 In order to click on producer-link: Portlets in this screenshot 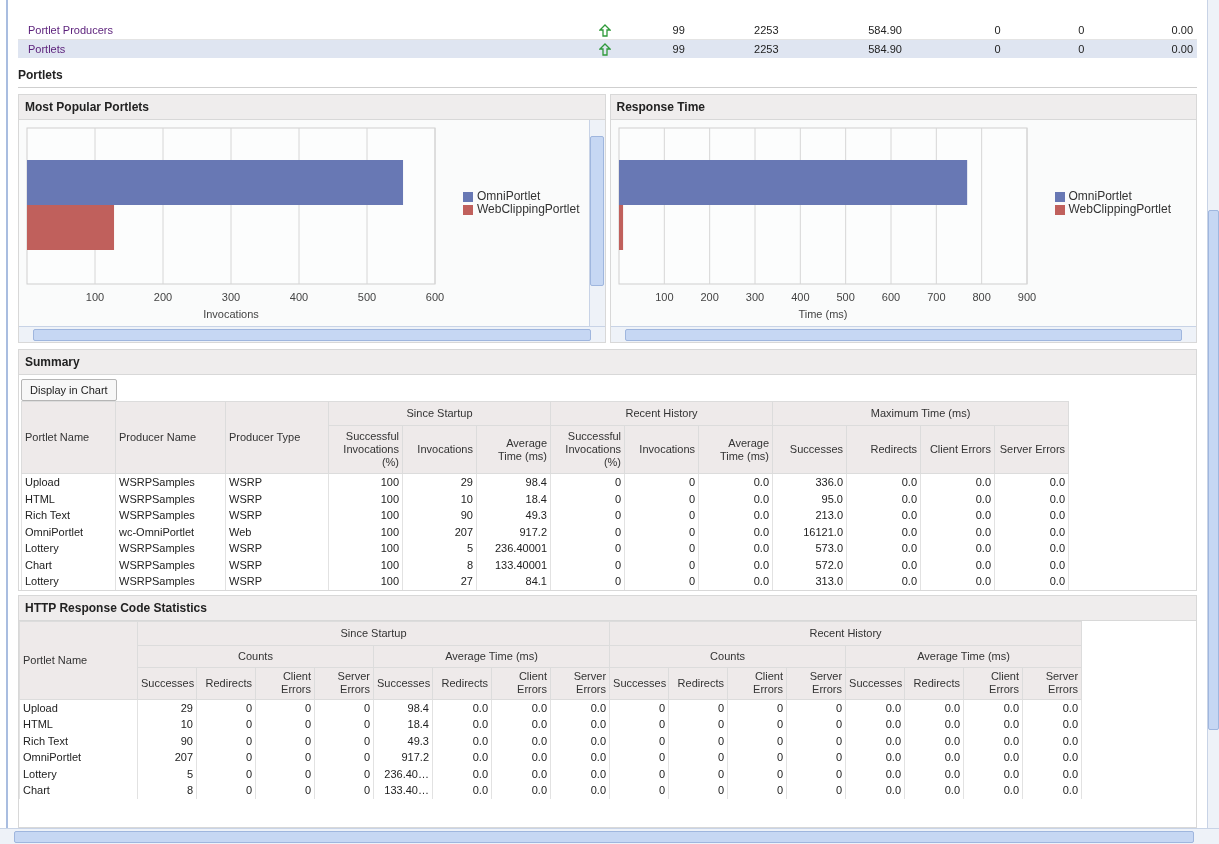, I will do `click(47, 48)`.